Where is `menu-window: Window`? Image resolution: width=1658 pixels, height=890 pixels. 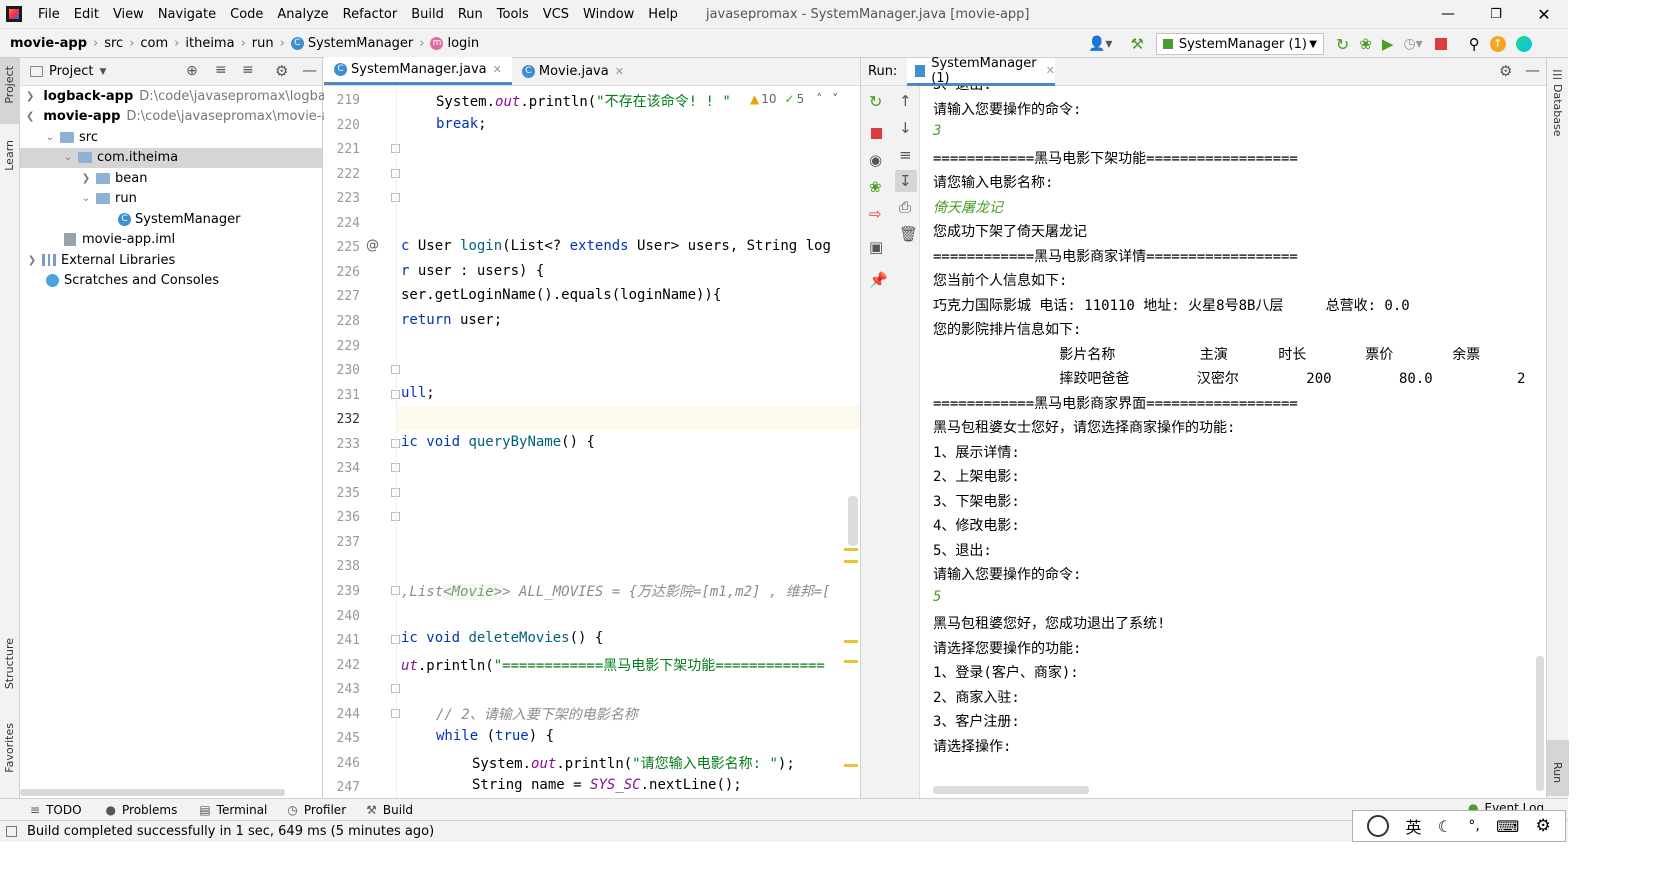
menu-window: Window is located at coordinates (608, 14).